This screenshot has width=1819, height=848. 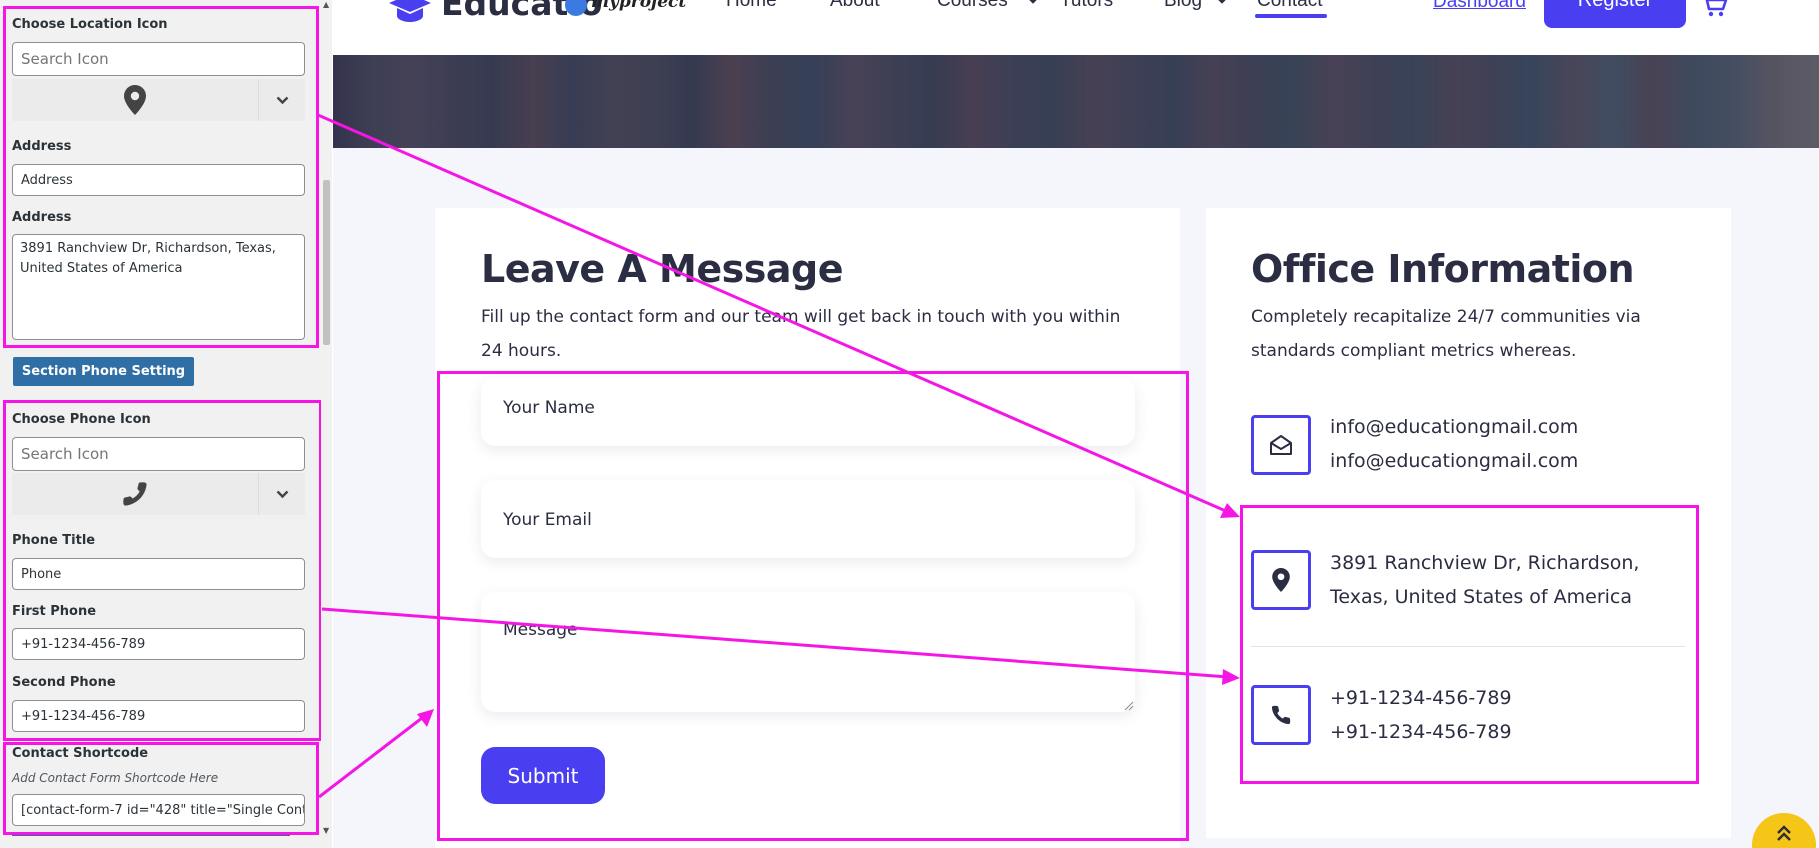 What do you see at coordinates (1615, 14) in the screenshot?
I see `register-button: Register` at bounding box center [1615, 14].